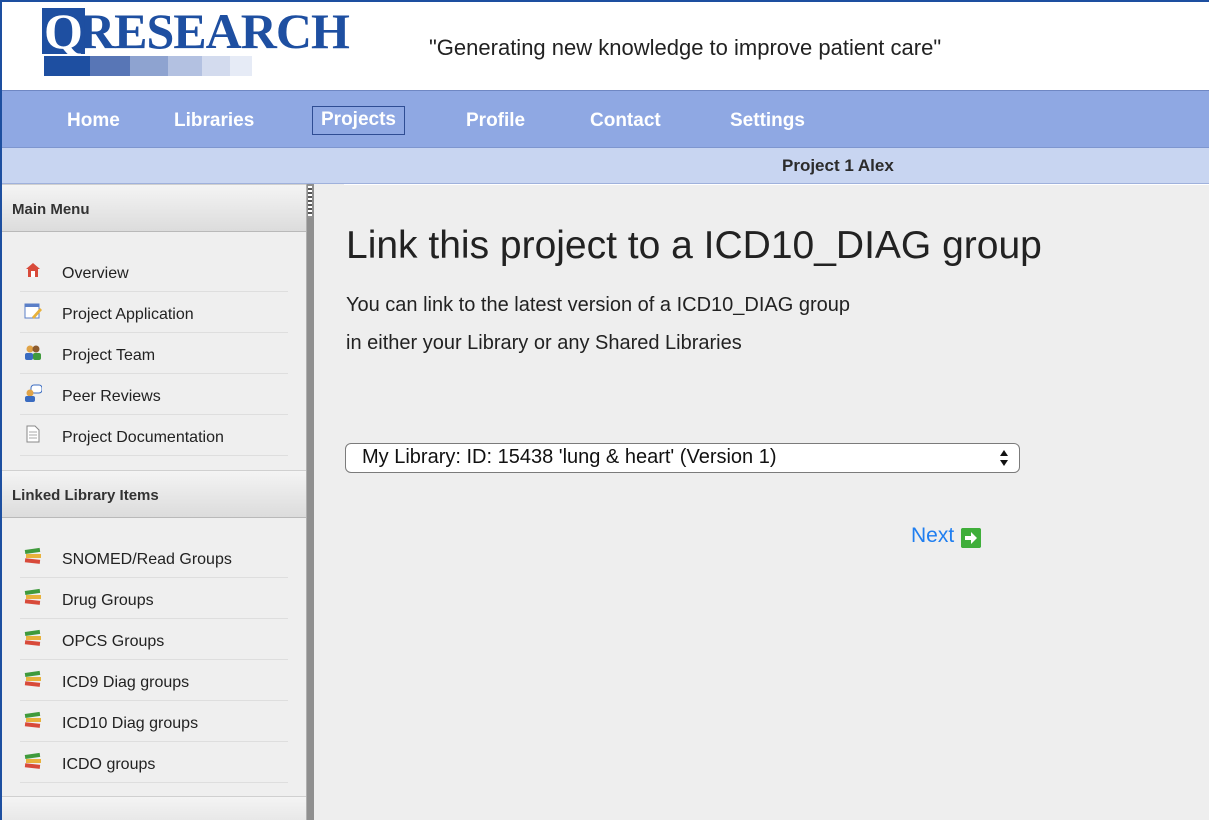 This screenshot has height=820, width=1209. What do you see at coordinates (214, 121) in the screenshot?
I see `nav-libraries: Libraries` at bounding box center [214, 121].